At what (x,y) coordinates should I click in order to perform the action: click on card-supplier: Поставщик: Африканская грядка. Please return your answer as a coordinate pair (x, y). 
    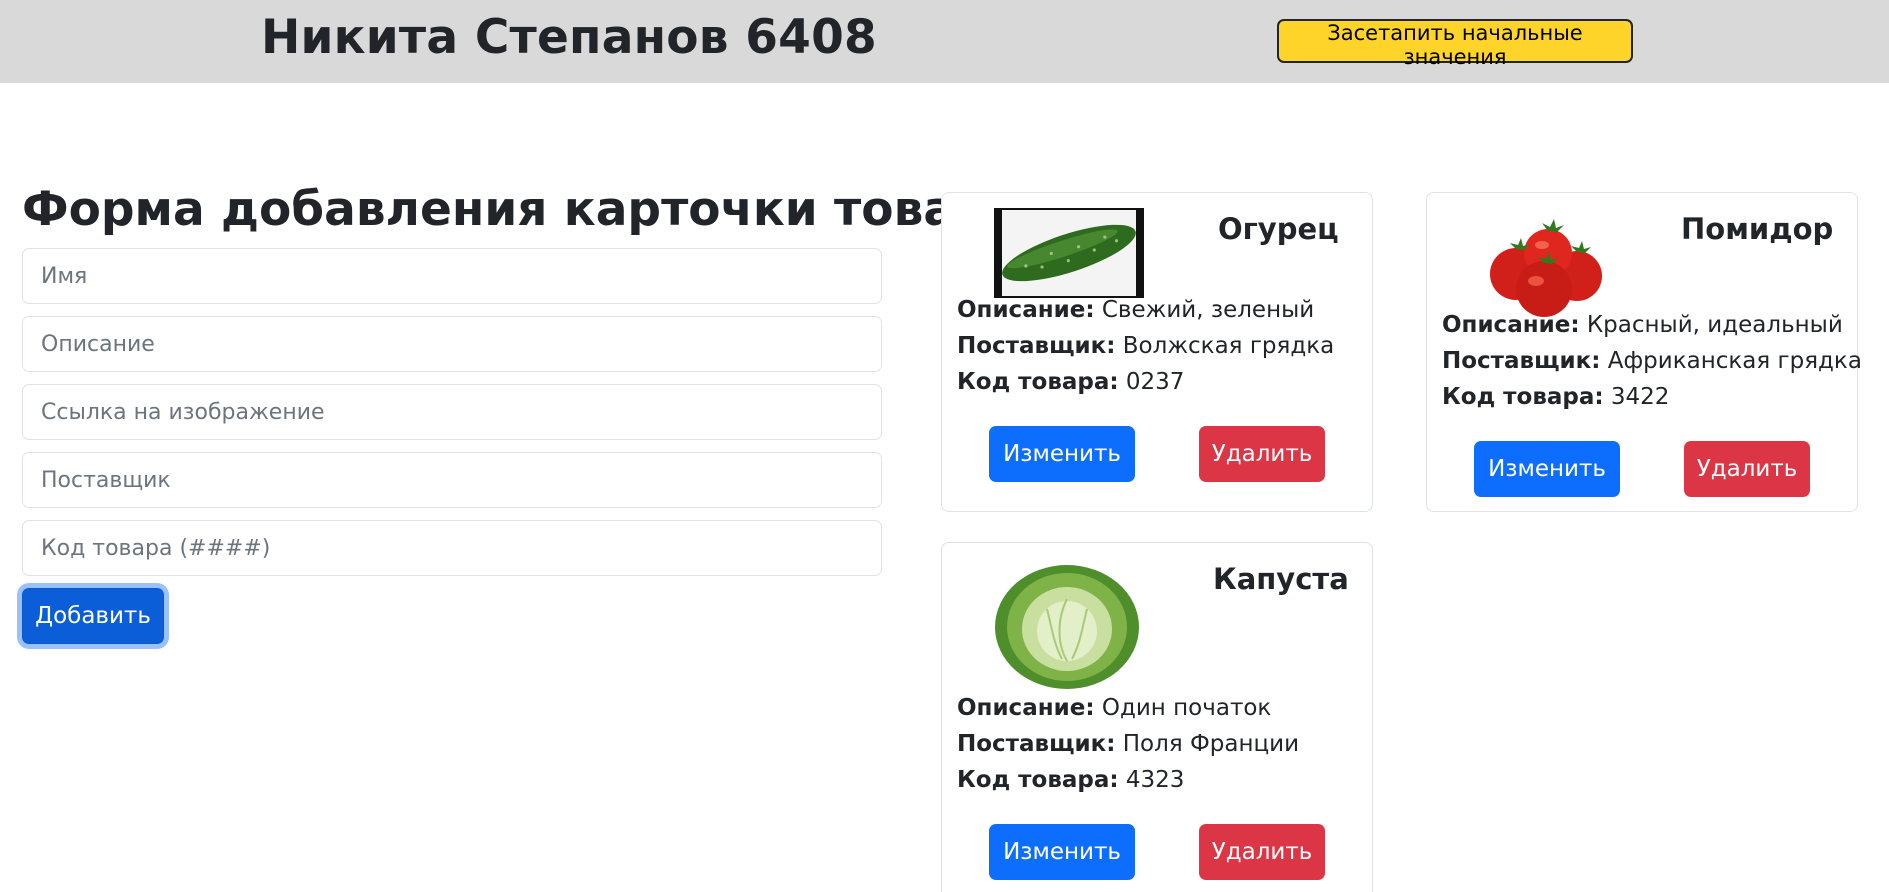
    Looking at the image, I should click on (1652, 361).